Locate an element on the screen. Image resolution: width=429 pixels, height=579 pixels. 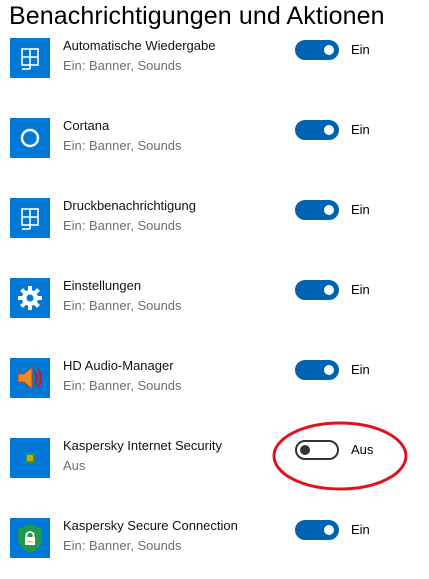
app-name: Automatische Wiedergabe is located at coordinates (139, 45).